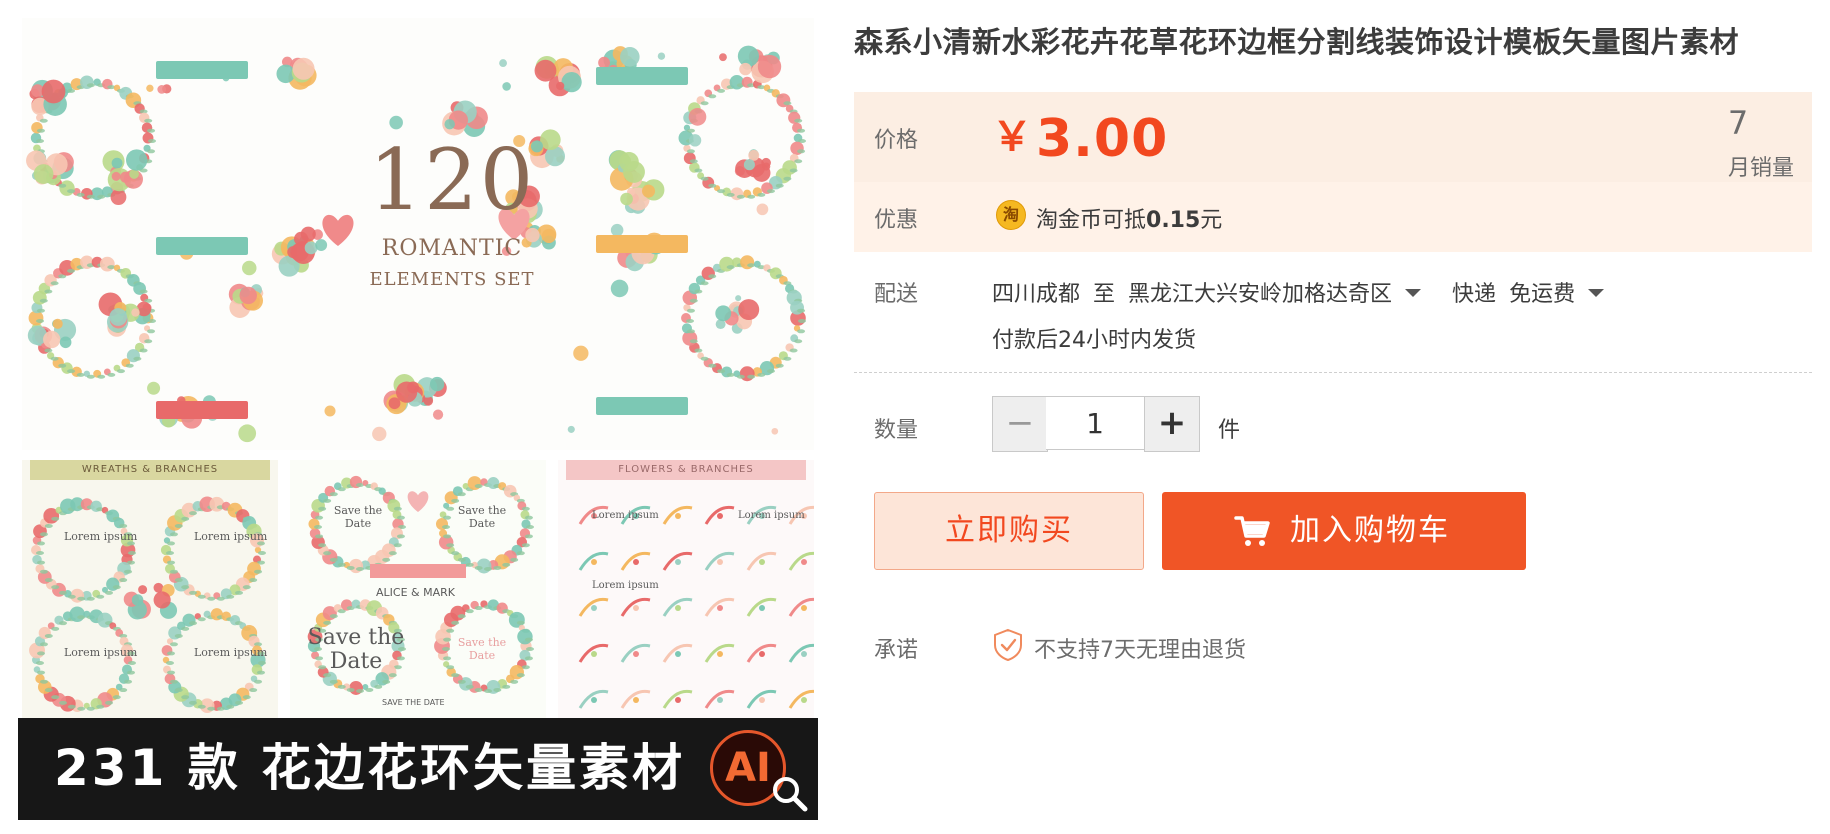 This screenshot has width=1830, height=834. What do you see at coordinates (1008, 645) in the screenshot?
I see `shield-check-icon` at bounding box center [1008, 645].